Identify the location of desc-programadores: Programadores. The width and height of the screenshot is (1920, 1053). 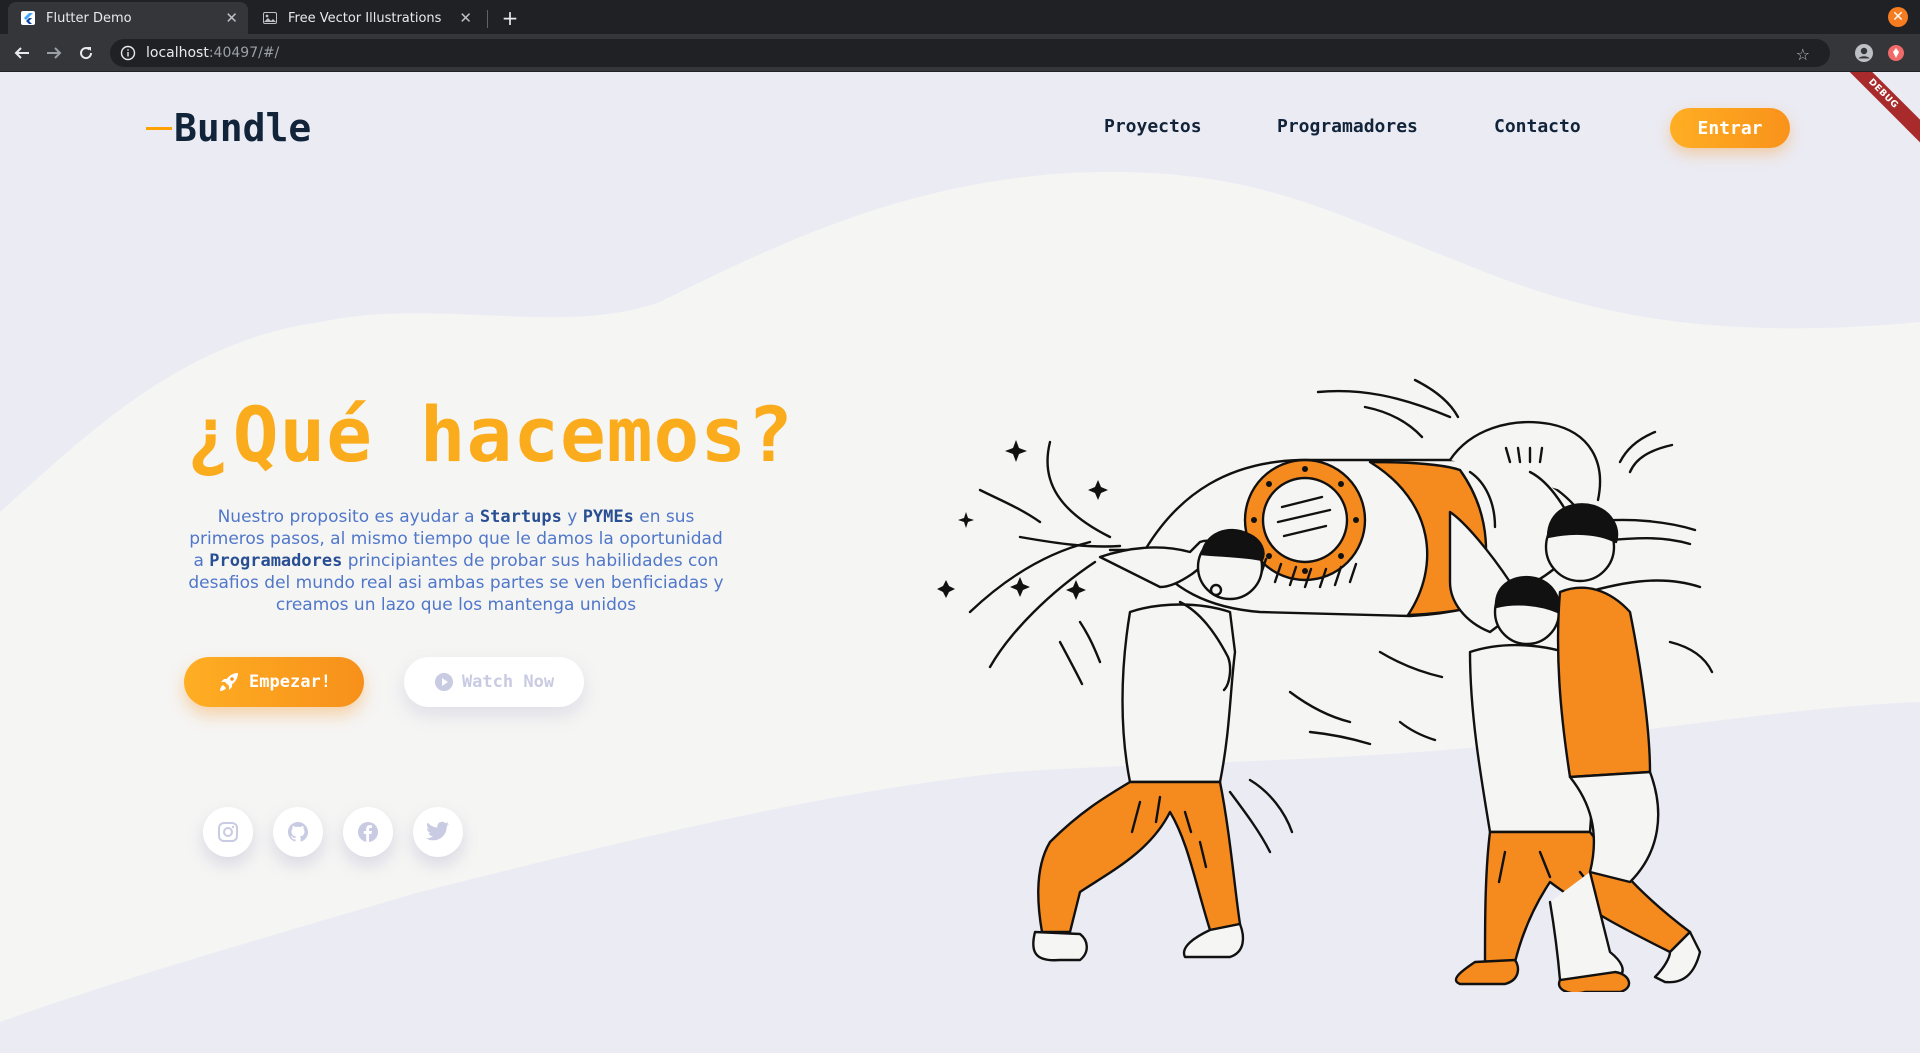
(276, 561).